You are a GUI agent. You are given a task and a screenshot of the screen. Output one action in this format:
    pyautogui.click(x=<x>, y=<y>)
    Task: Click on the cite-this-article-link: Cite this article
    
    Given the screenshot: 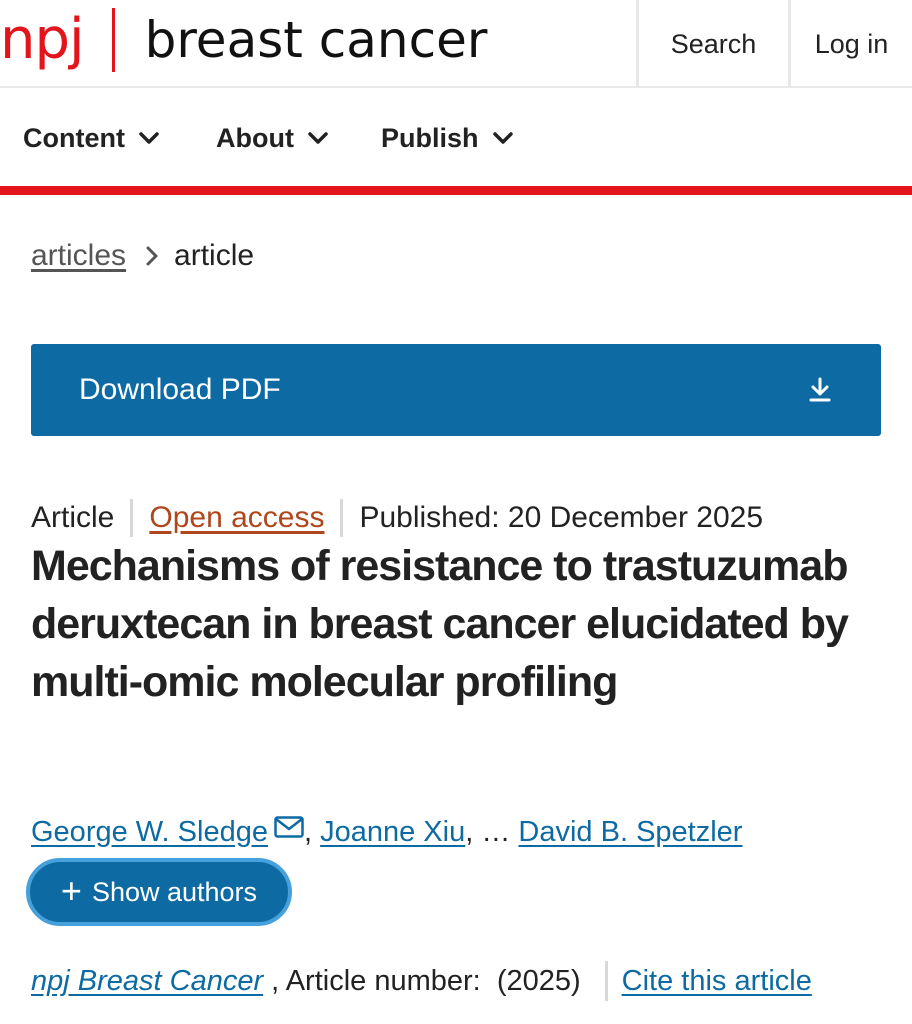 What is the action you would take?
    pyautogui.click(x=717, y=981)
    